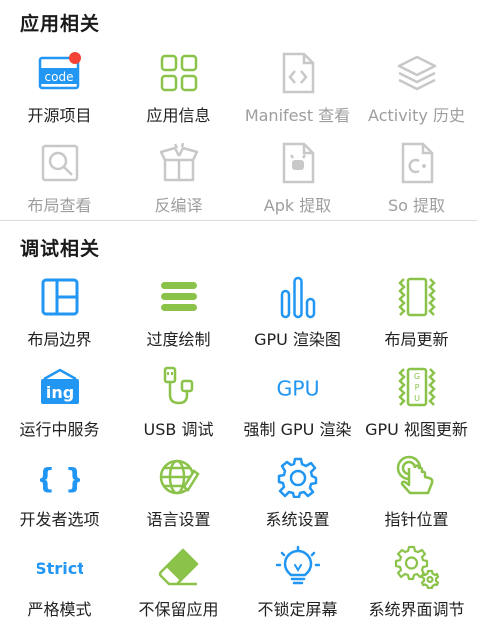 The image size is (477, 634). What do you see at coordinates (297, 609) in the screenshot?
I see `tile-label: 不锁定屏幕` at bounding box center [297, 609].